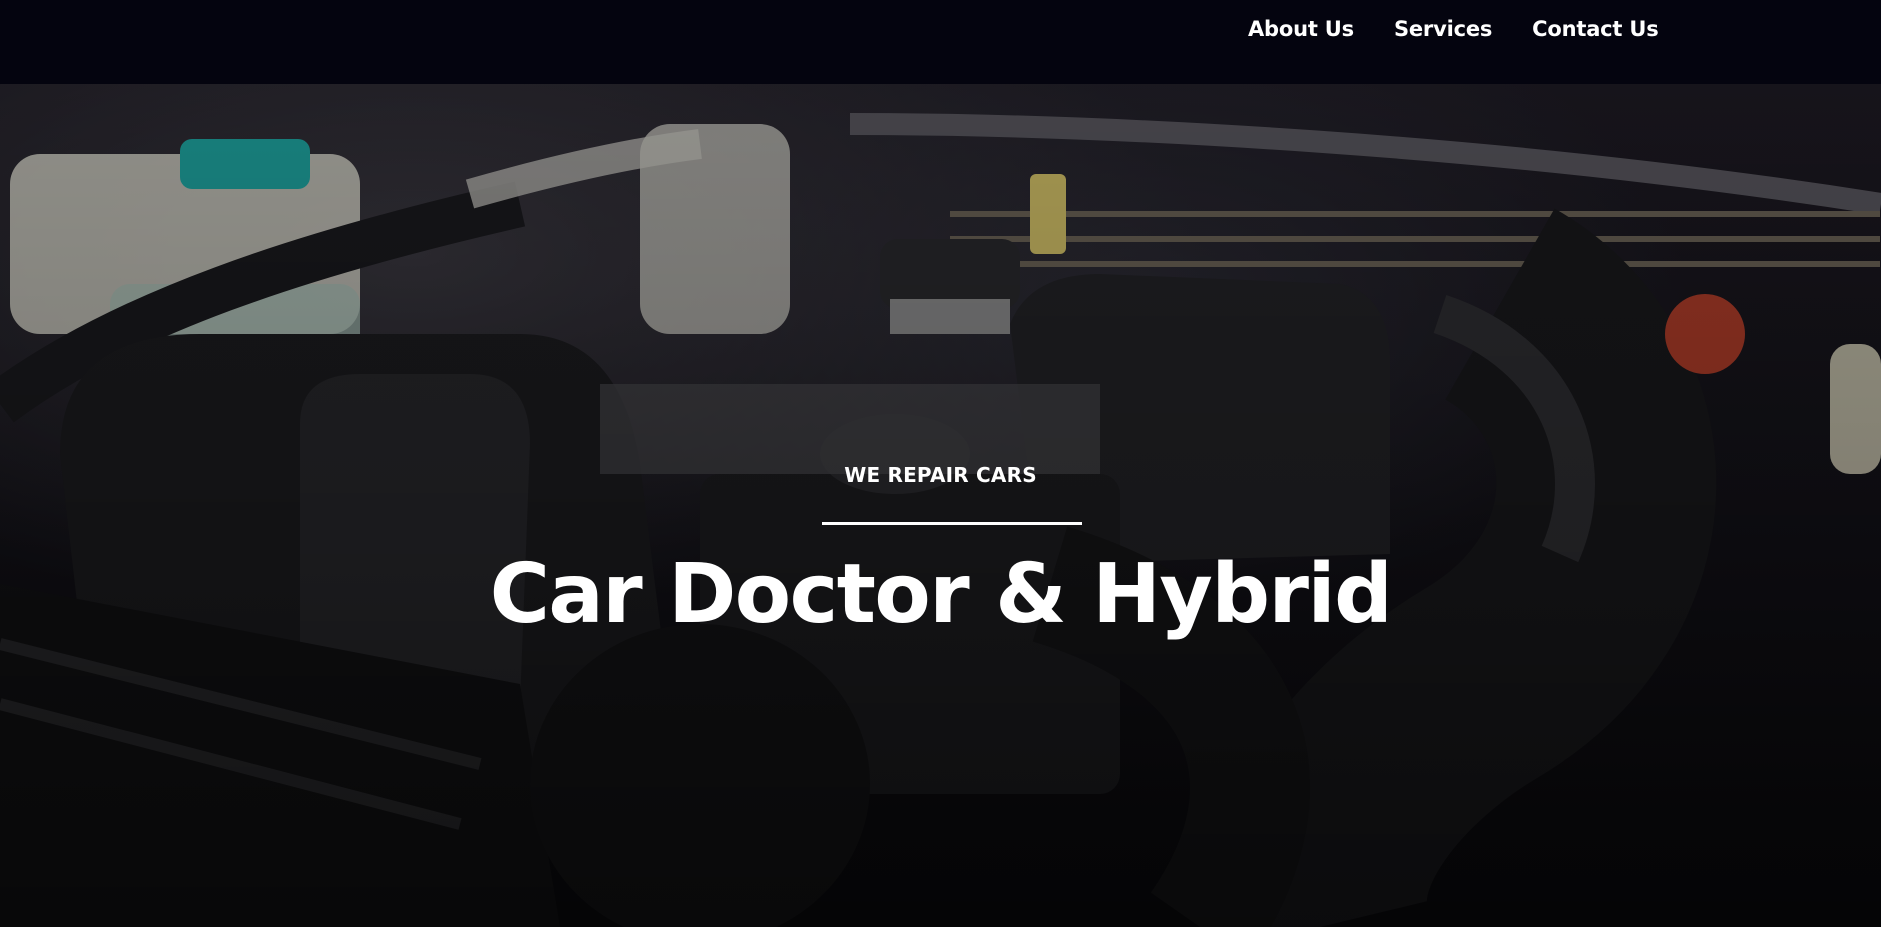 The width and height of the screenshot is (1881, 927). Describe the element at coordinates (952, 523) in the screenshot. I see `hero-kicker-underline` at that location.